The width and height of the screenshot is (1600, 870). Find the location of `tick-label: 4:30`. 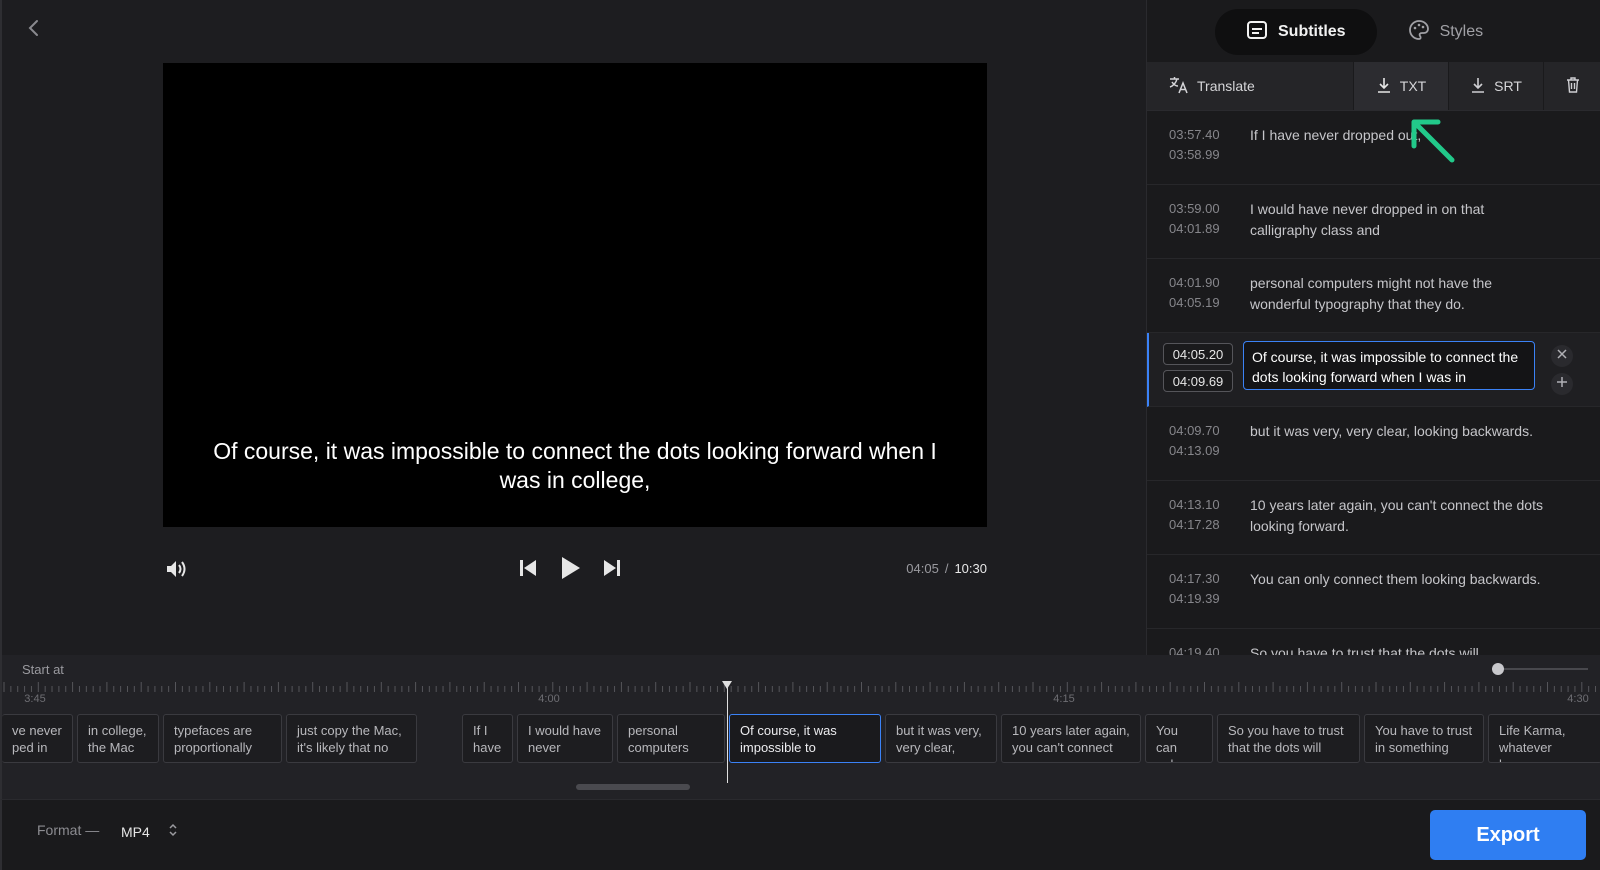

tick-label: 4:30 is located at coordinates (1578, 699).